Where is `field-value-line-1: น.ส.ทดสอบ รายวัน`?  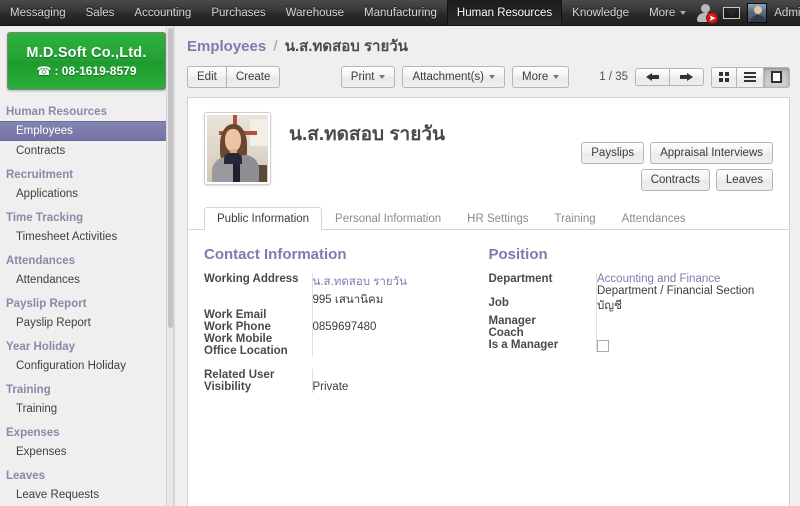
field-value-line-1: น.ส.ทดสอบ รายวัน is located at coordinates (359, 282).